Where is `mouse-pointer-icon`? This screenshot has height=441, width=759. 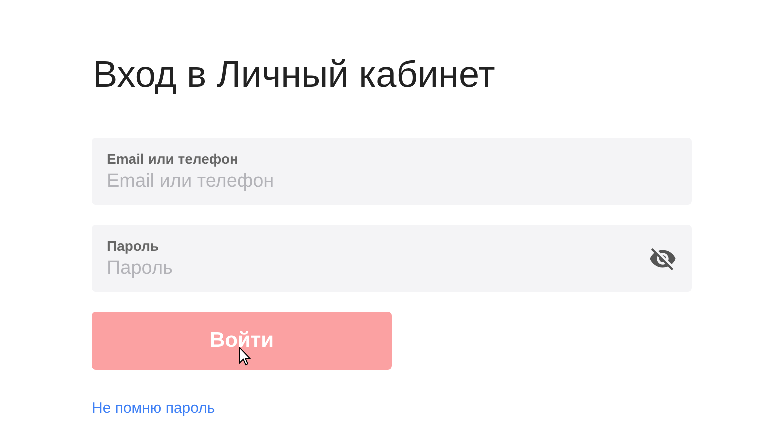 mouse-pointer-icon is located at coordinates (245, 356).